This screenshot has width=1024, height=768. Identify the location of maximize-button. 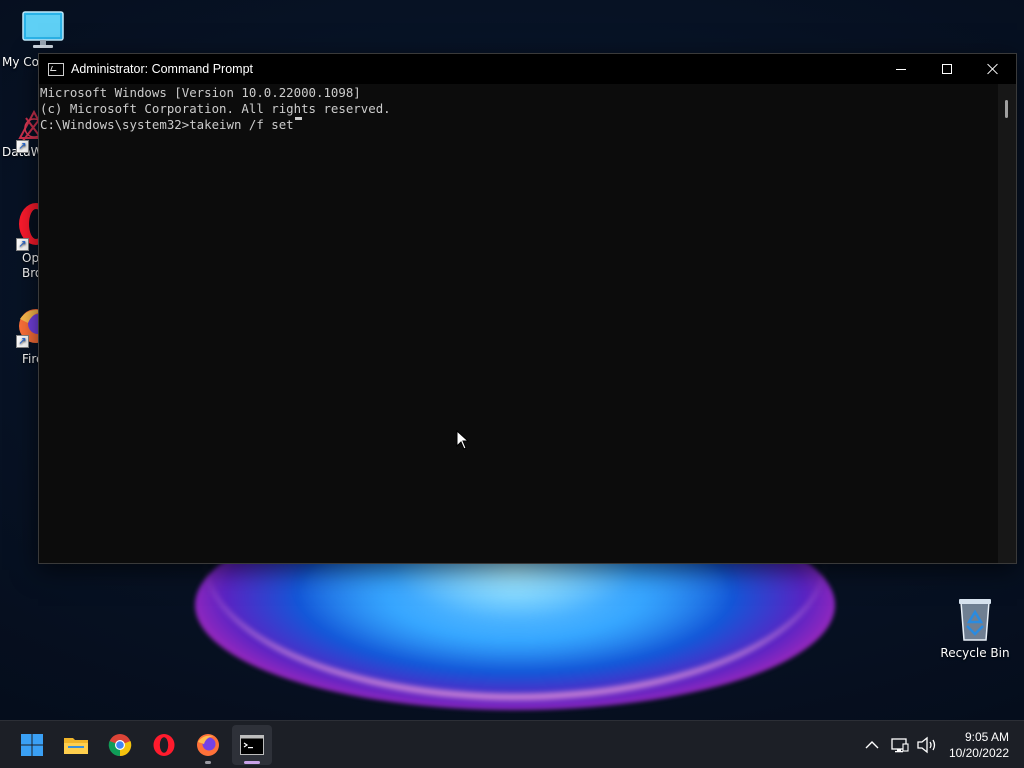
(947, 69).